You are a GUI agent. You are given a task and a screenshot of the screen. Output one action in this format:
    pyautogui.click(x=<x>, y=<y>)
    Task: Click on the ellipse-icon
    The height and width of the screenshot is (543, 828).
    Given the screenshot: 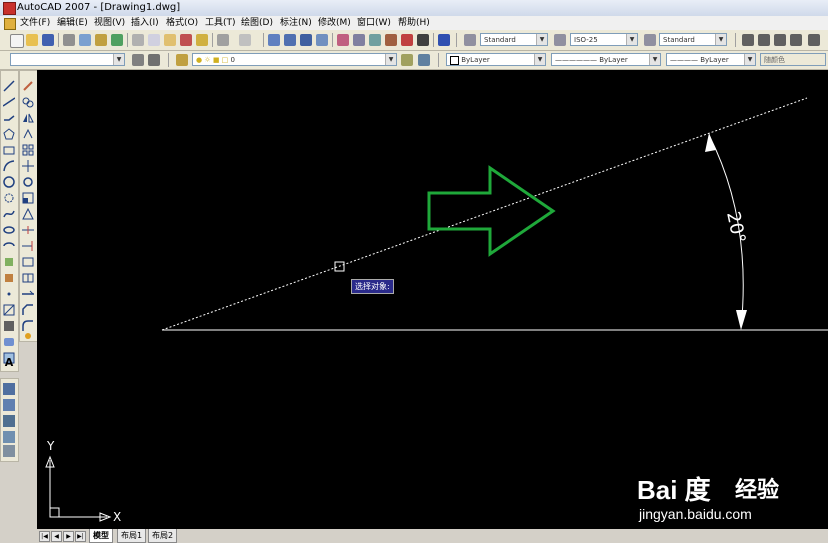 What is the action you would take?
    pyautogui.click(x=9, y=227)
    